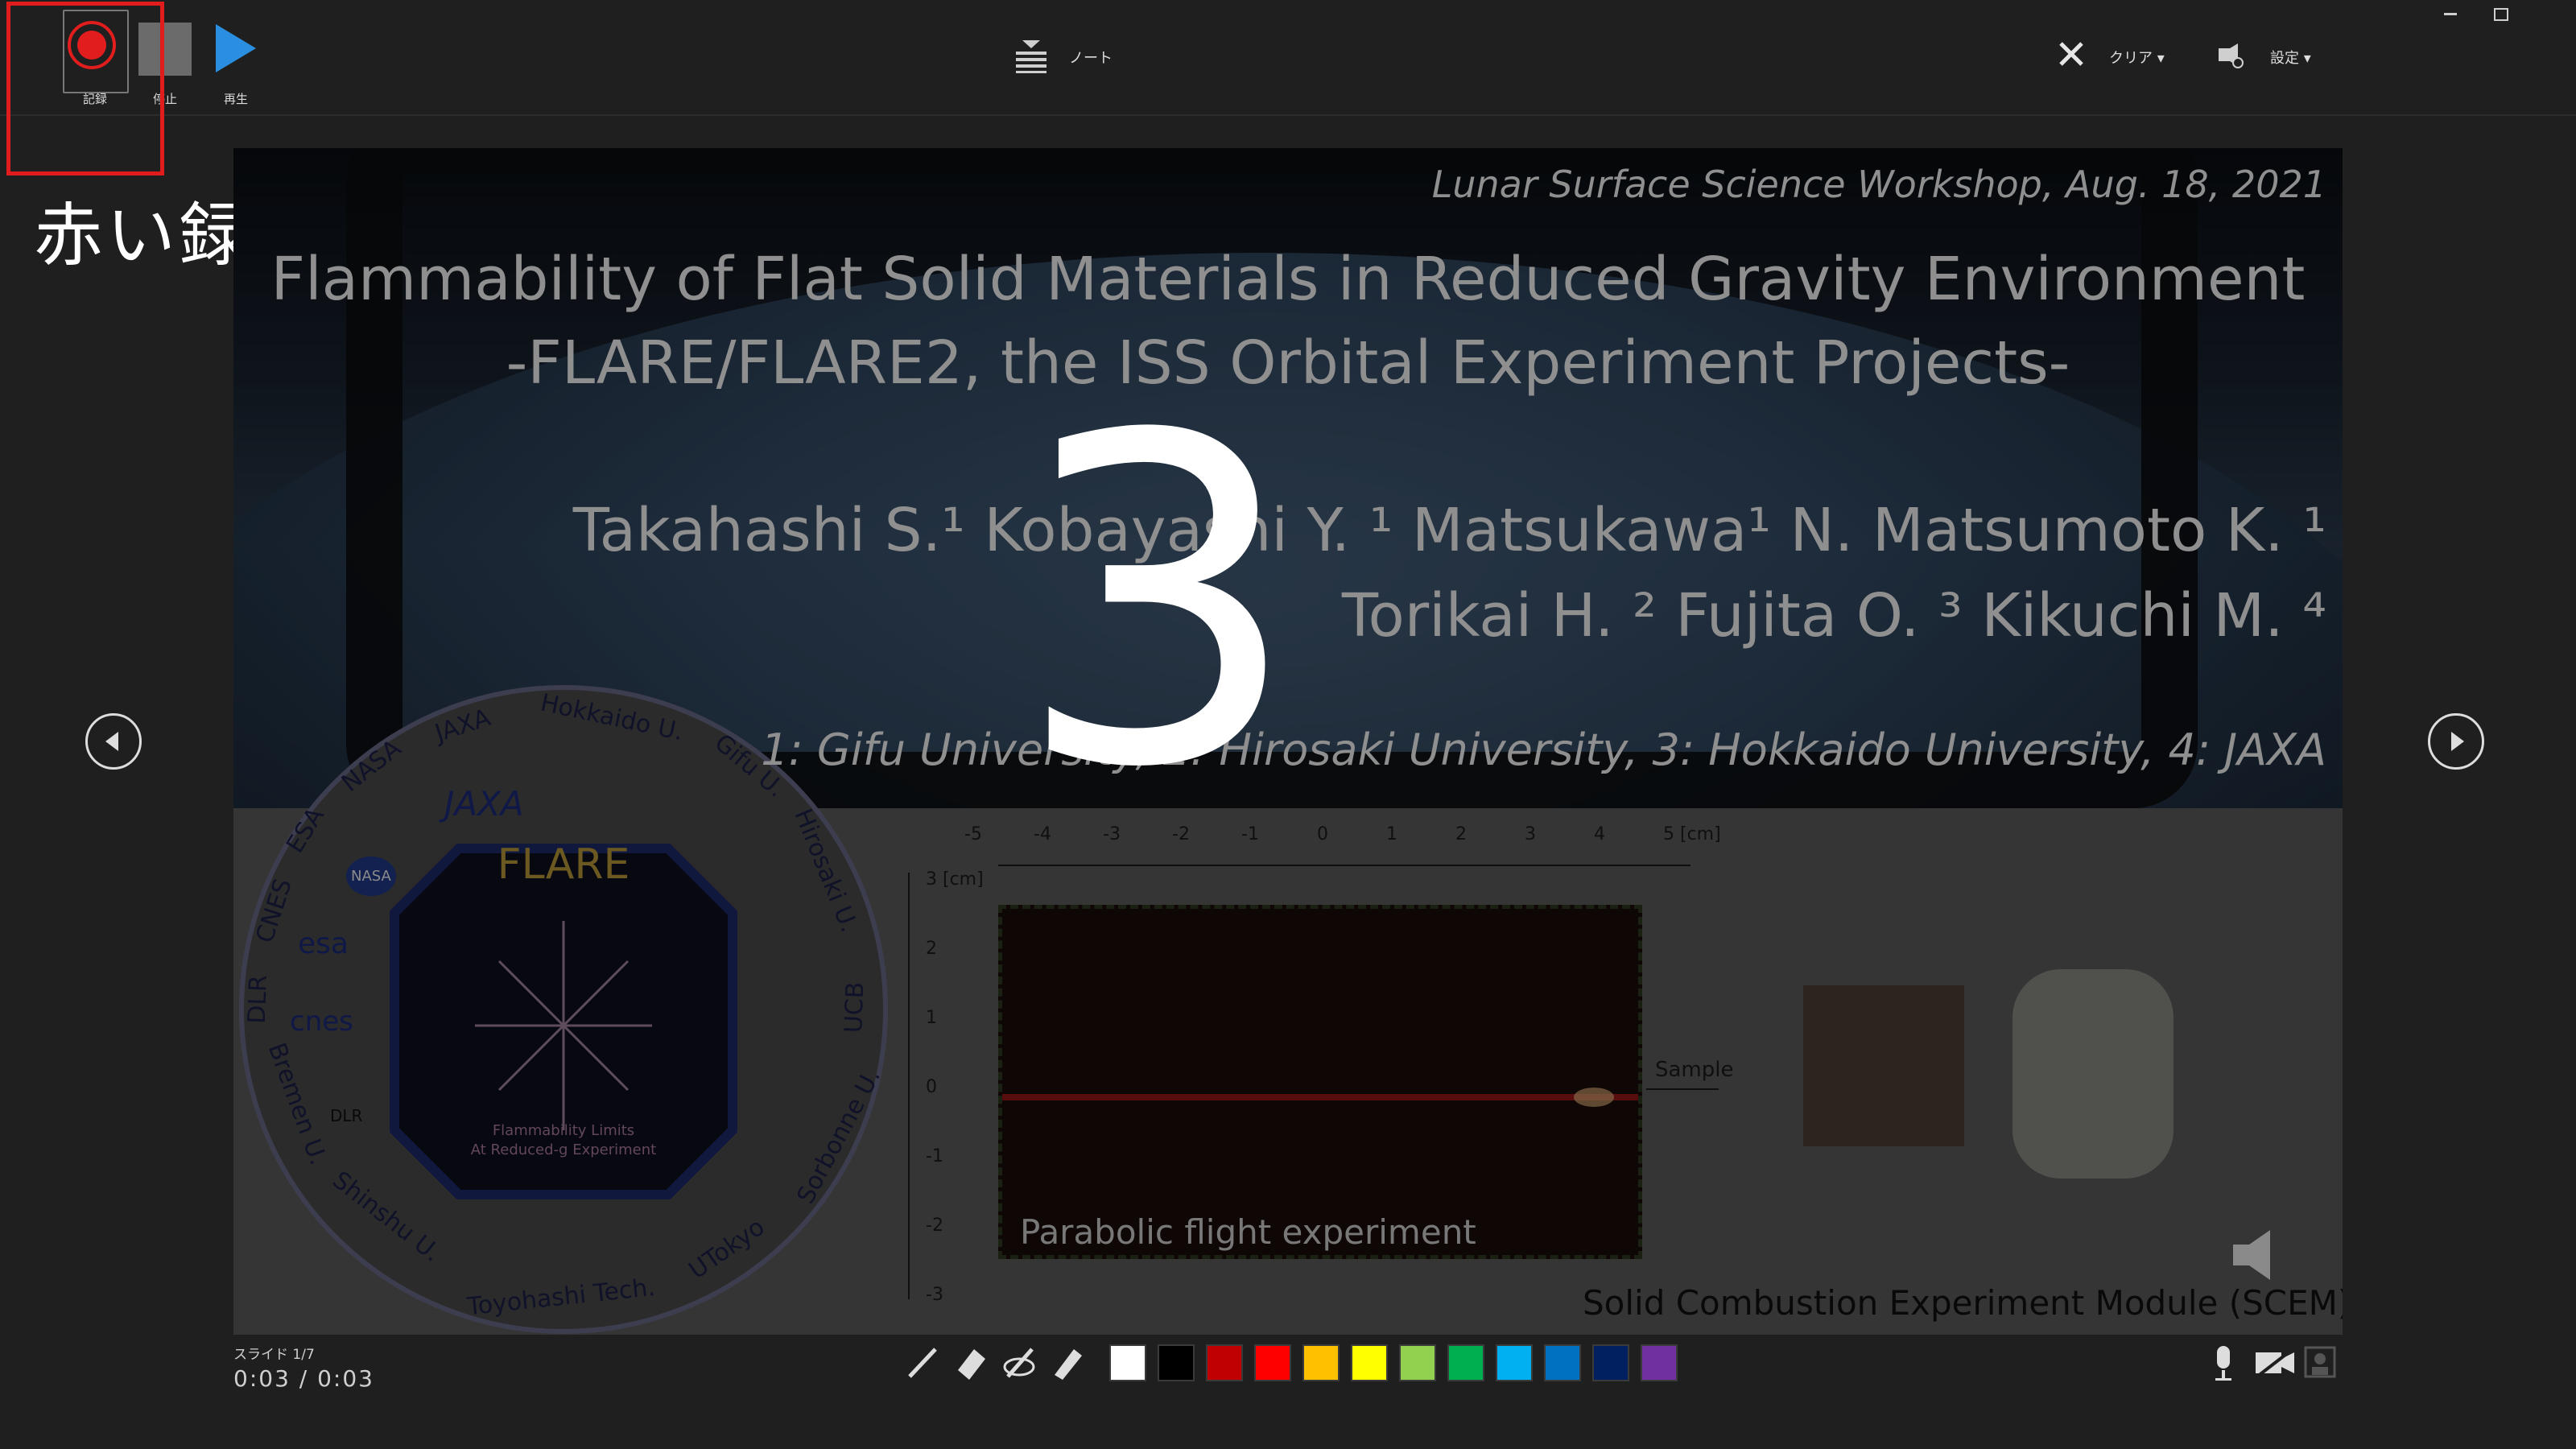  I want to click on camera-preview-icon, so click(2320, 1362).